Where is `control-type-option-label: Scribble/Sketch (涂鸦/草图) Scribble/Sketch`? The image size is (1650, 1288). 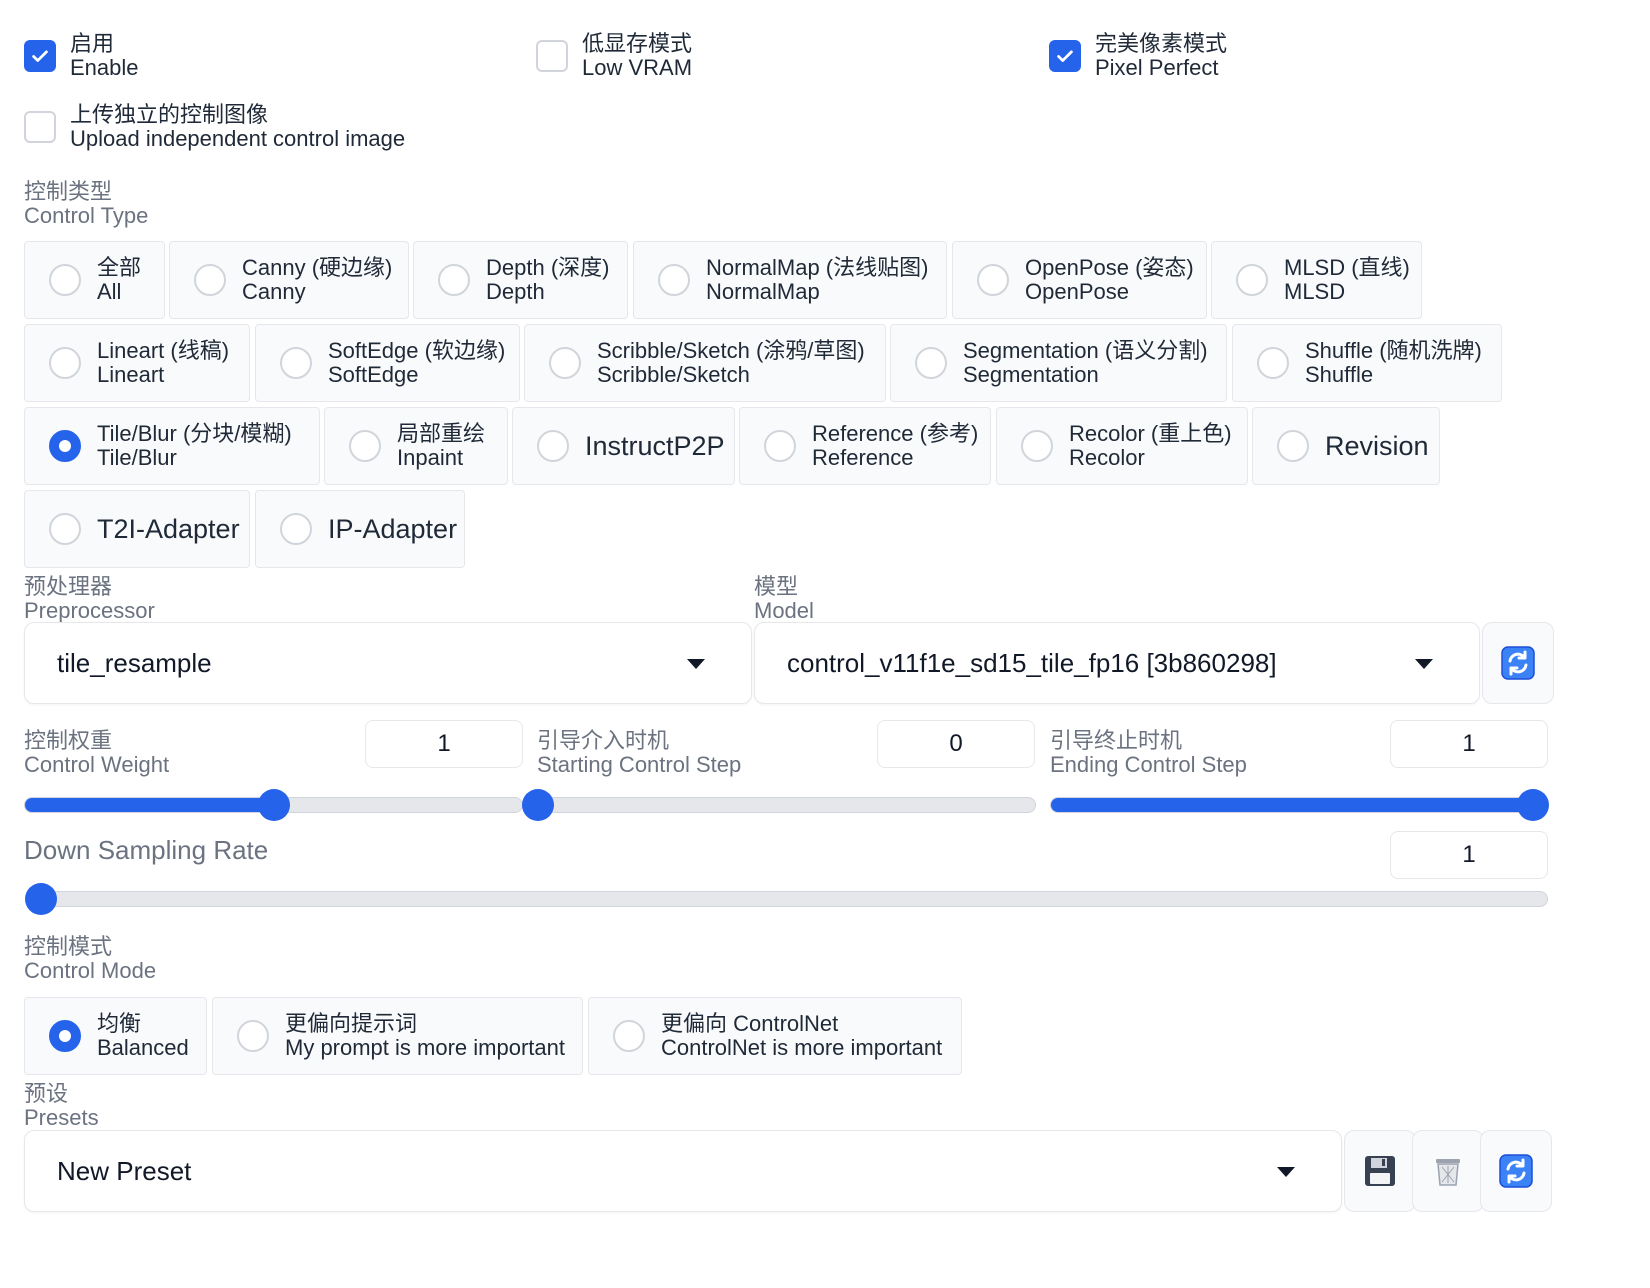
control-type-option-label: Scribble/Sketch (涂鸦/草图) Scribble/Sketch is located at coordinates (731, 363).